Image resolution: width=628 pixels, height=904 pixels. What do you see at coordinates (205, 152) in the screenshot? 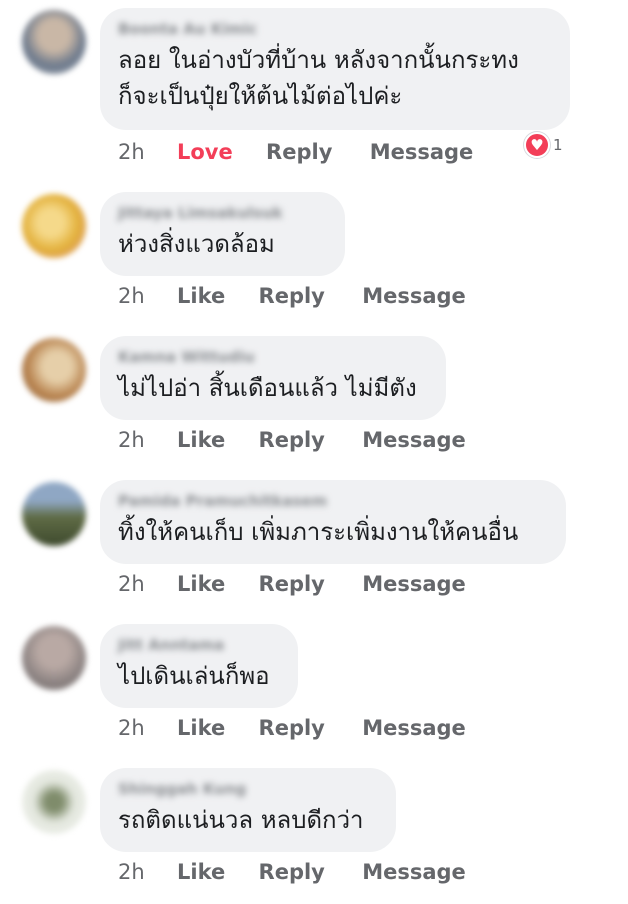
I see `love-button: Love` at bounding box center [205, 152].